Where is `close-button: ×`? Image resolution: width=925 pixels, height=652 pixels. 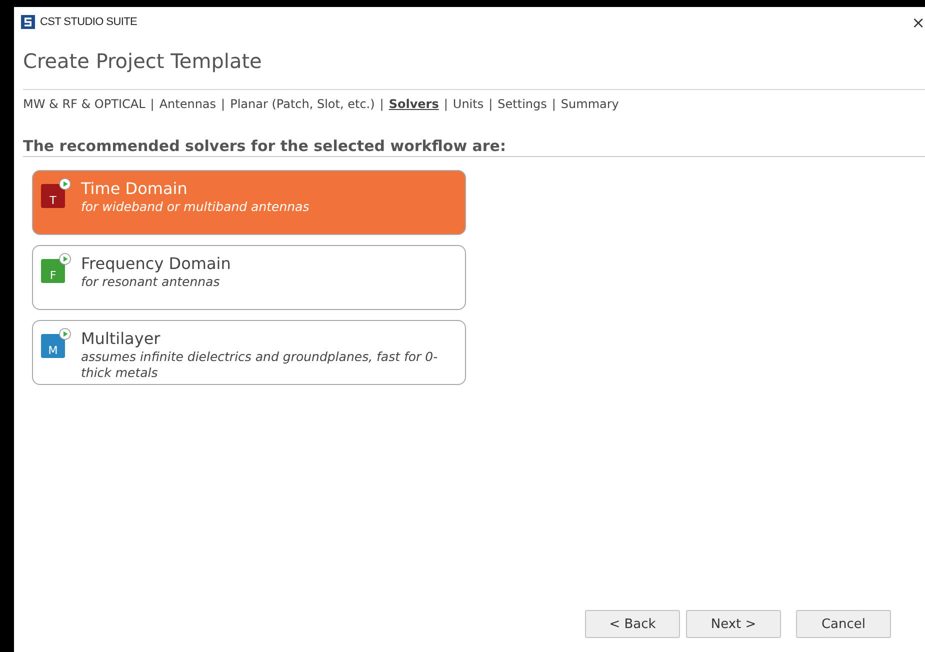 close-button: × is located at coordinates (918, 22).